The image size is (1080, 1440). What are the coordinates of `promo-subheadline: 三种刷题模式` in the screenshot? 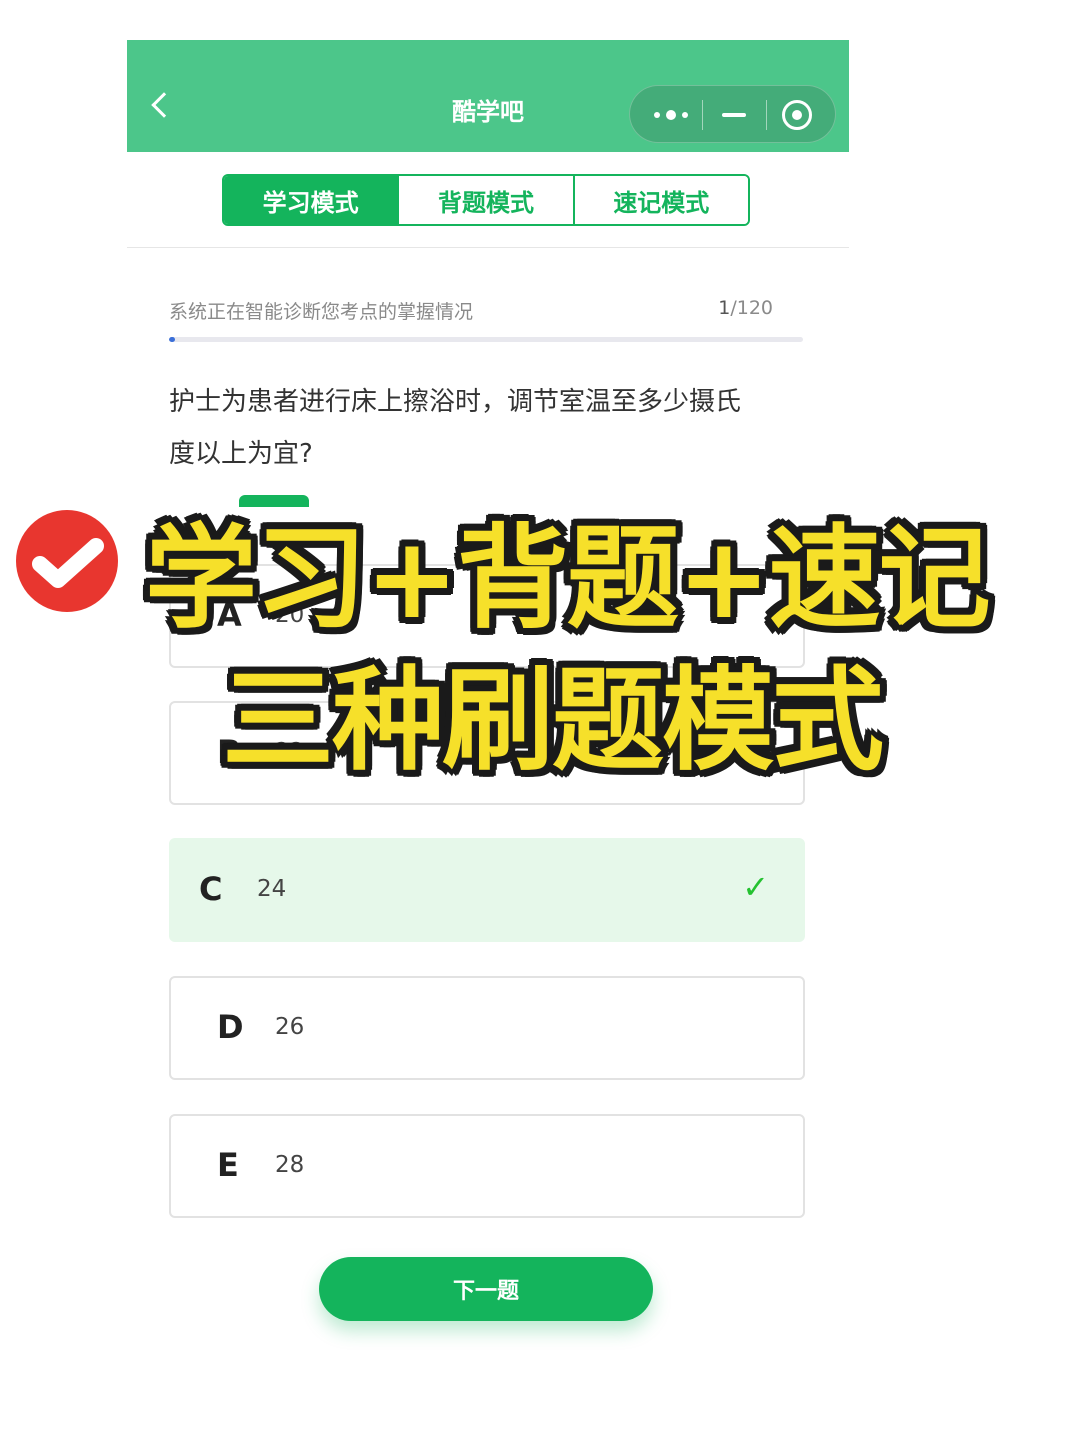 It's located at (553, 721).